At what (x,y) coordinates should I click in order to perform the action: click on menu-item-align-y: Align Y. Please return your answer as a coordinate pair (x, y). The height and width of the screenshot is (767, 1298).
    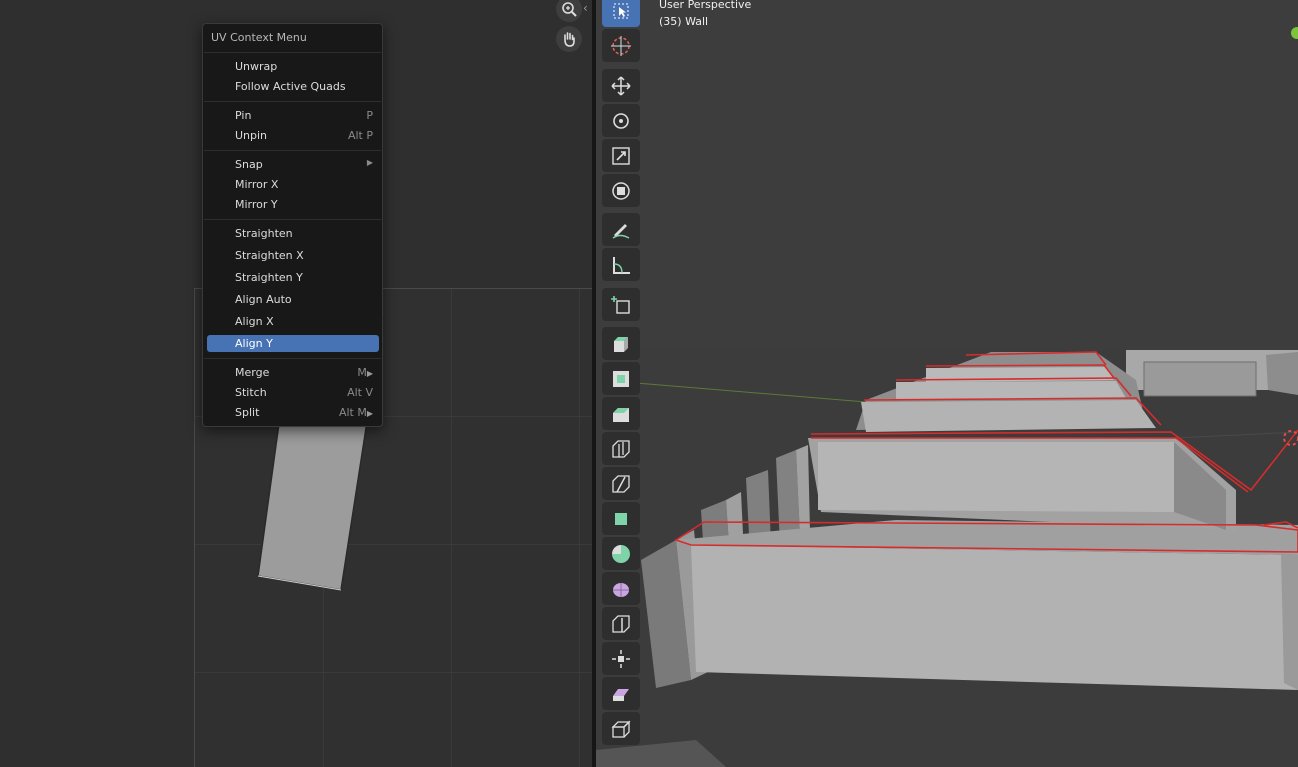
    Looking at the image, I should click on (293, 343).